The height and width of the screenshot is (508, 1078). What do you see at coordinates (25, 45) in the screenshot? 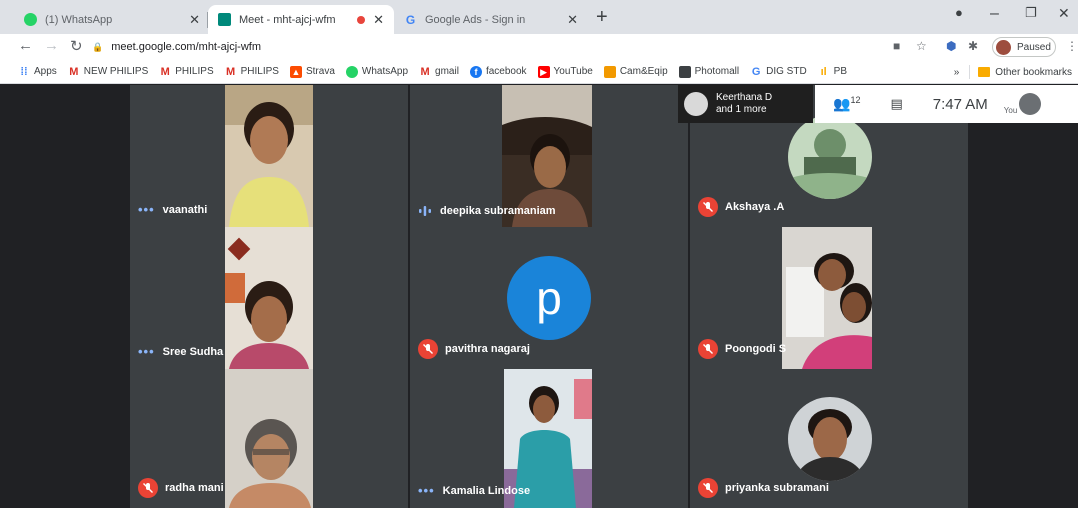
I see `back-arrow-icon: ←` at bounding box center [25, 45].